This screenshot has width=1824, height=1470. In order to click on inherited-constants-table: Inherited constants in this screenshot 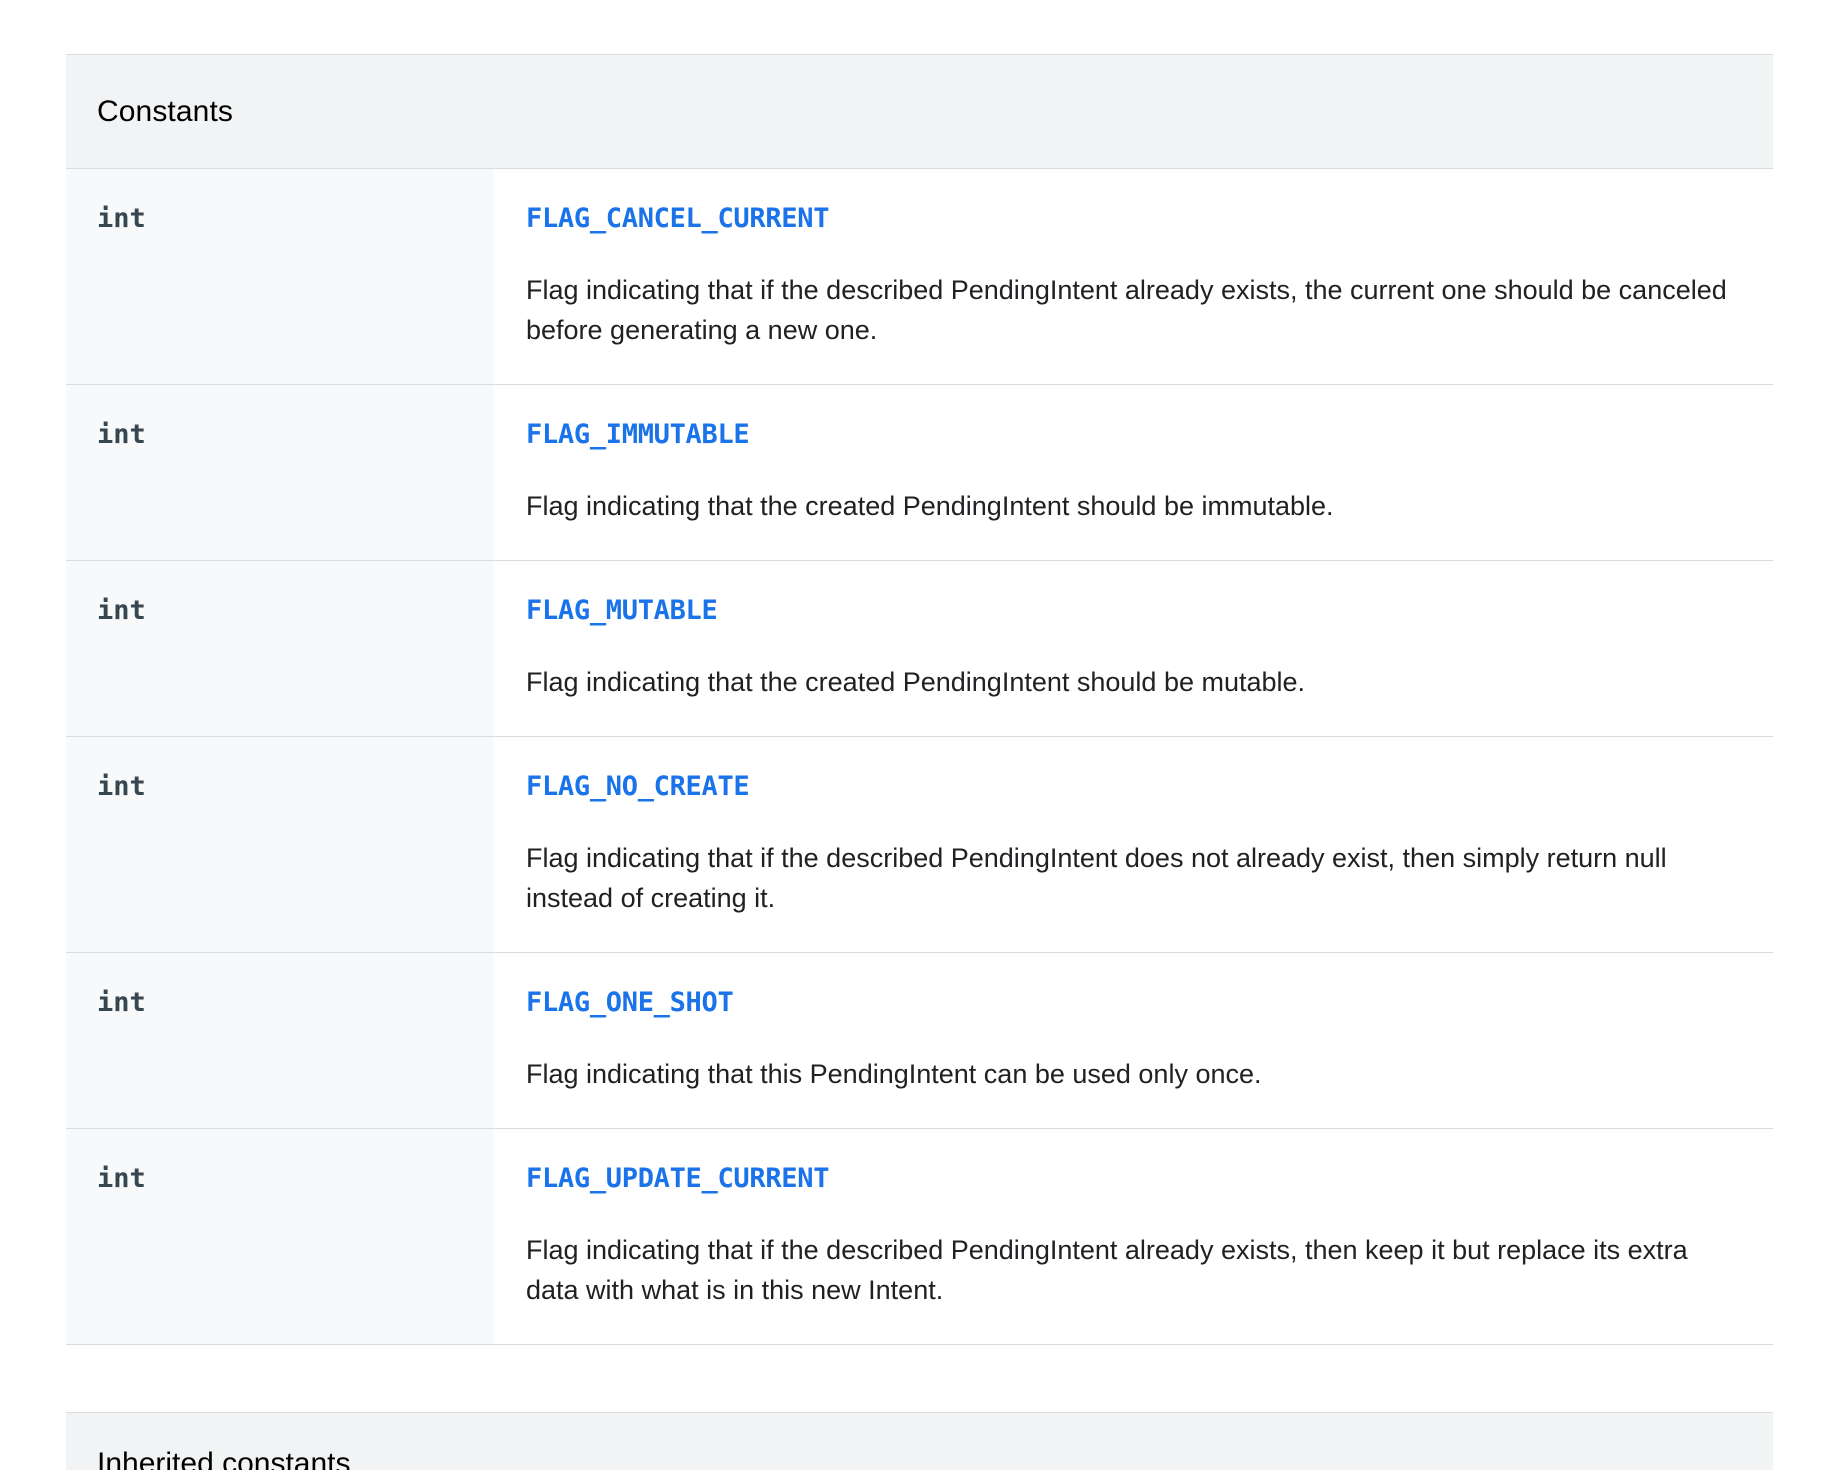, I will do `click(919, 1441)`.